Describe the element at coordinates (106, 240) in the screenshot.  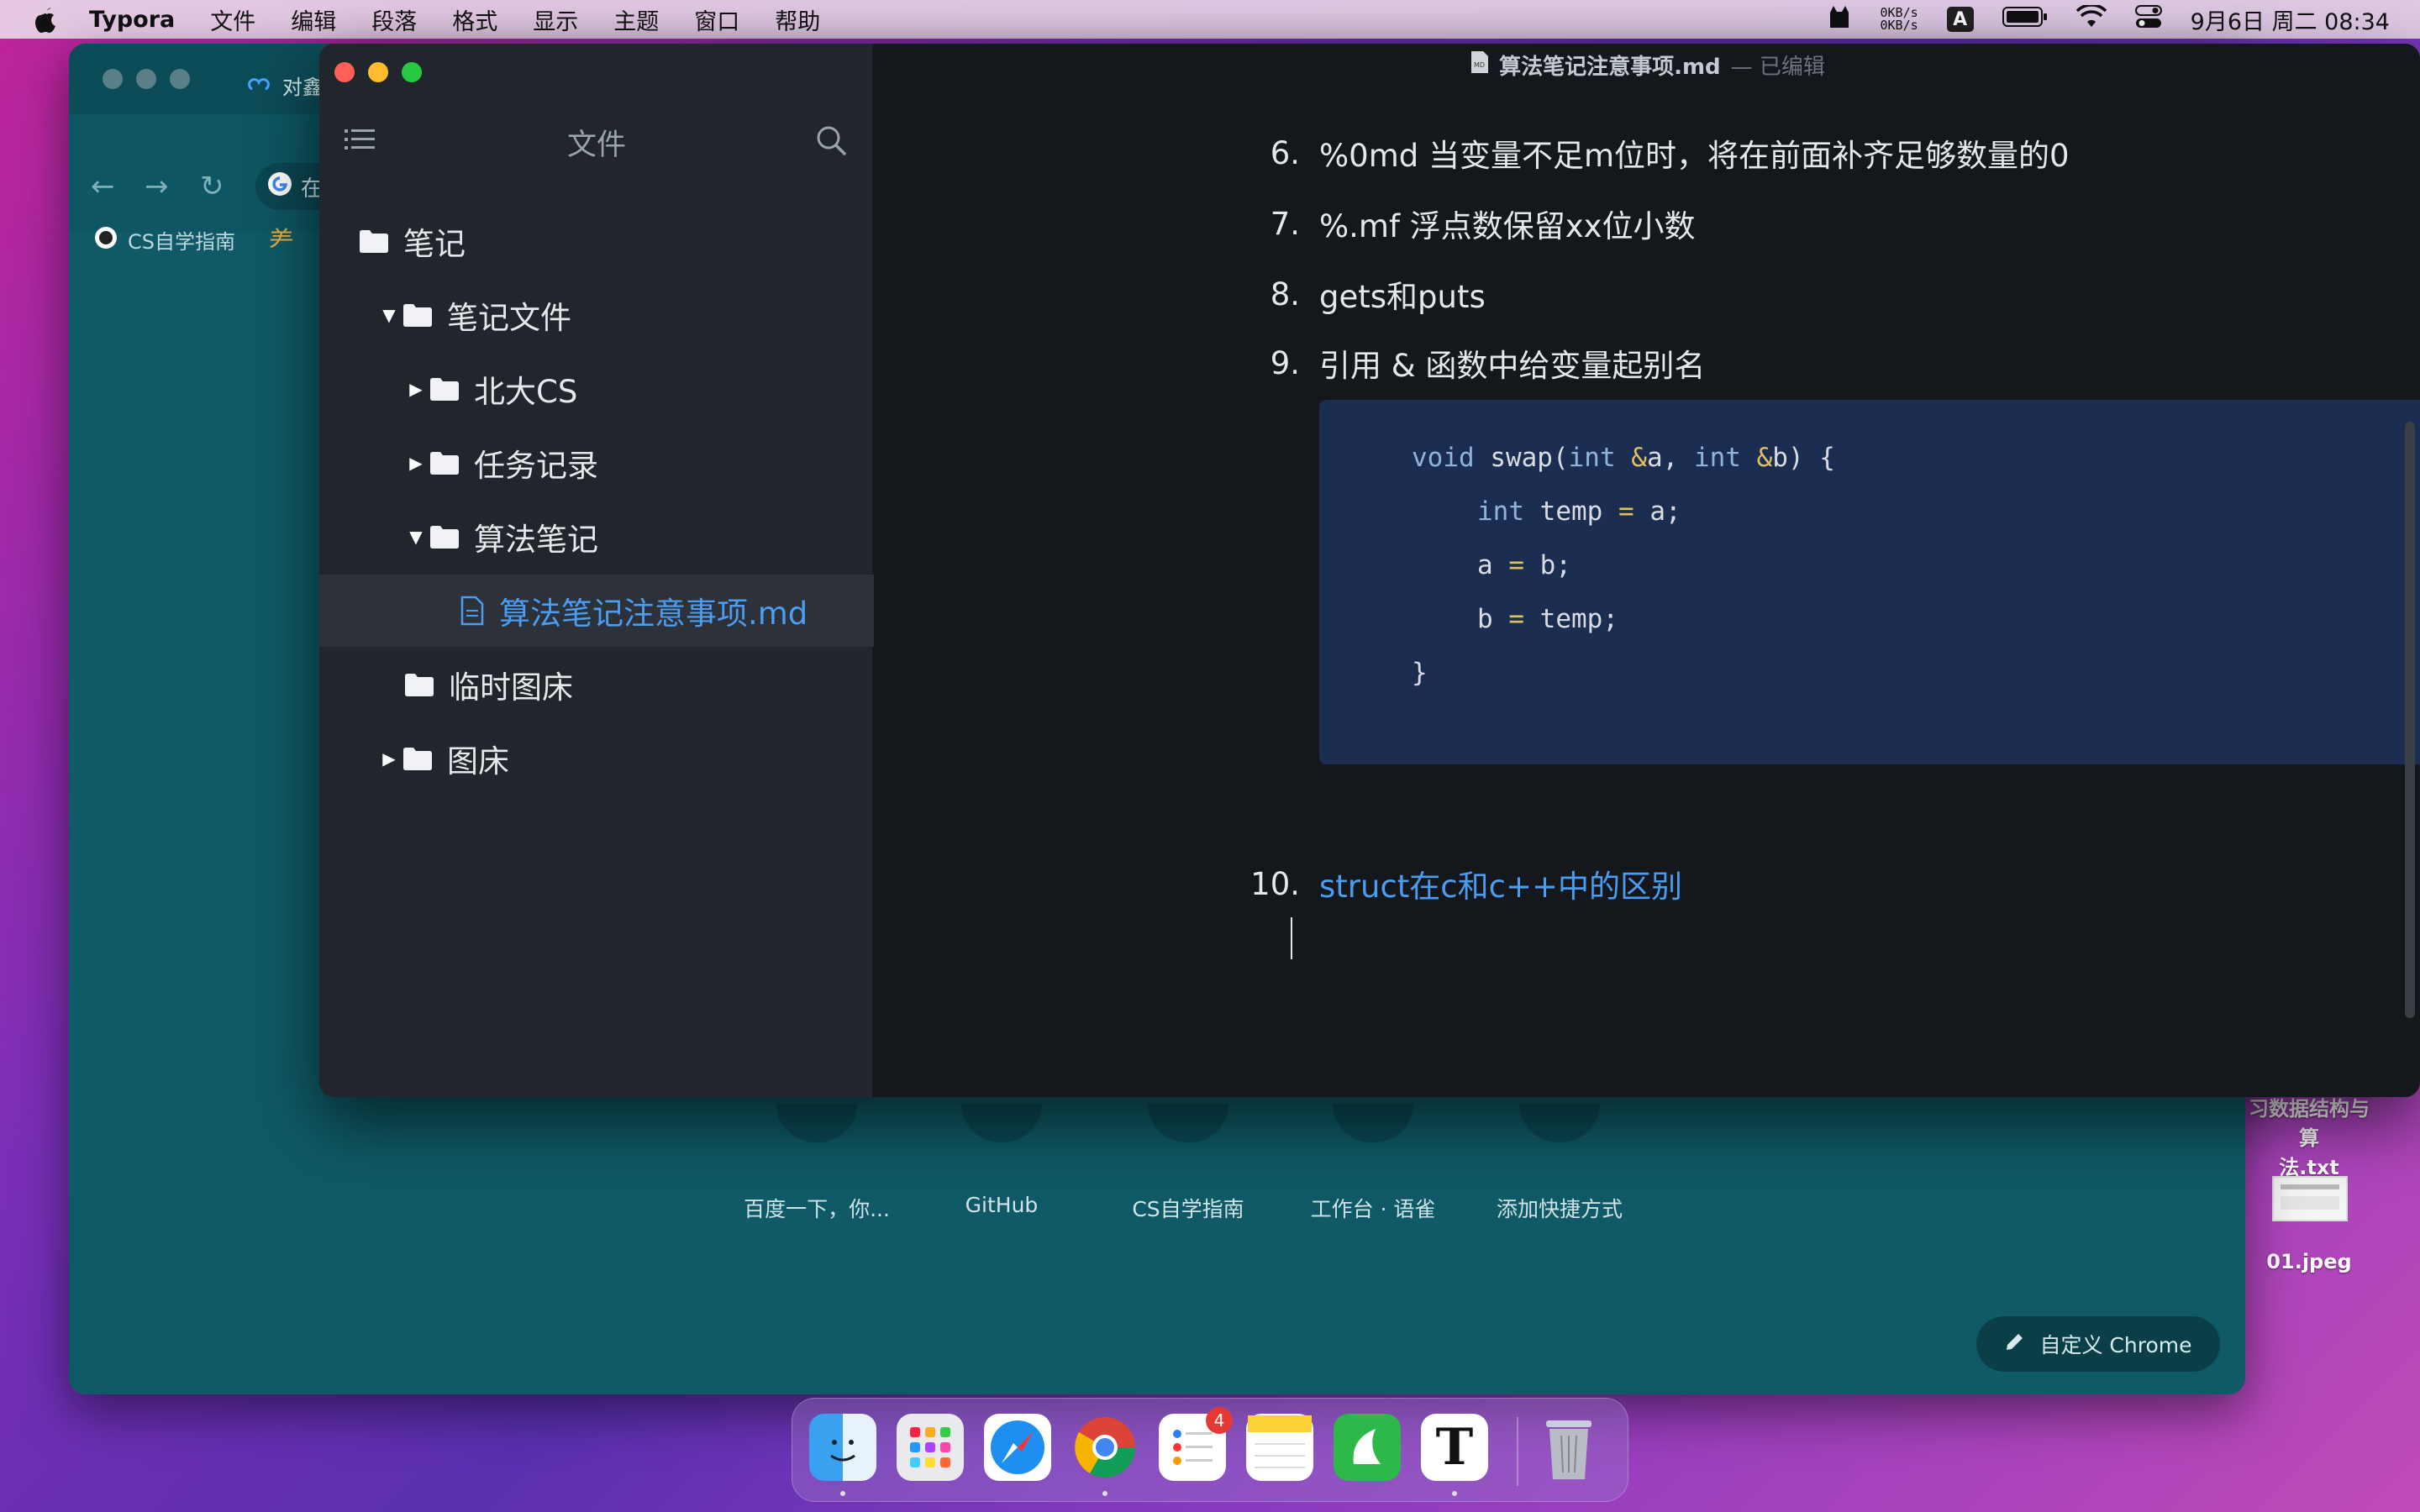
I see `bookmark-favicon-icon` at that location.